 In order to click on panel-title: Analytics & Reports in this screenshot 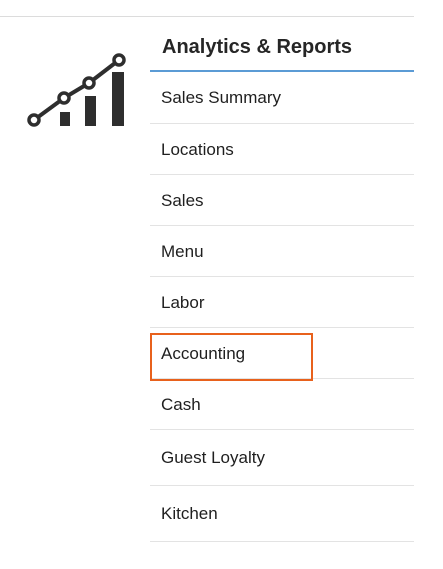, I will do `click(282, 47)`.